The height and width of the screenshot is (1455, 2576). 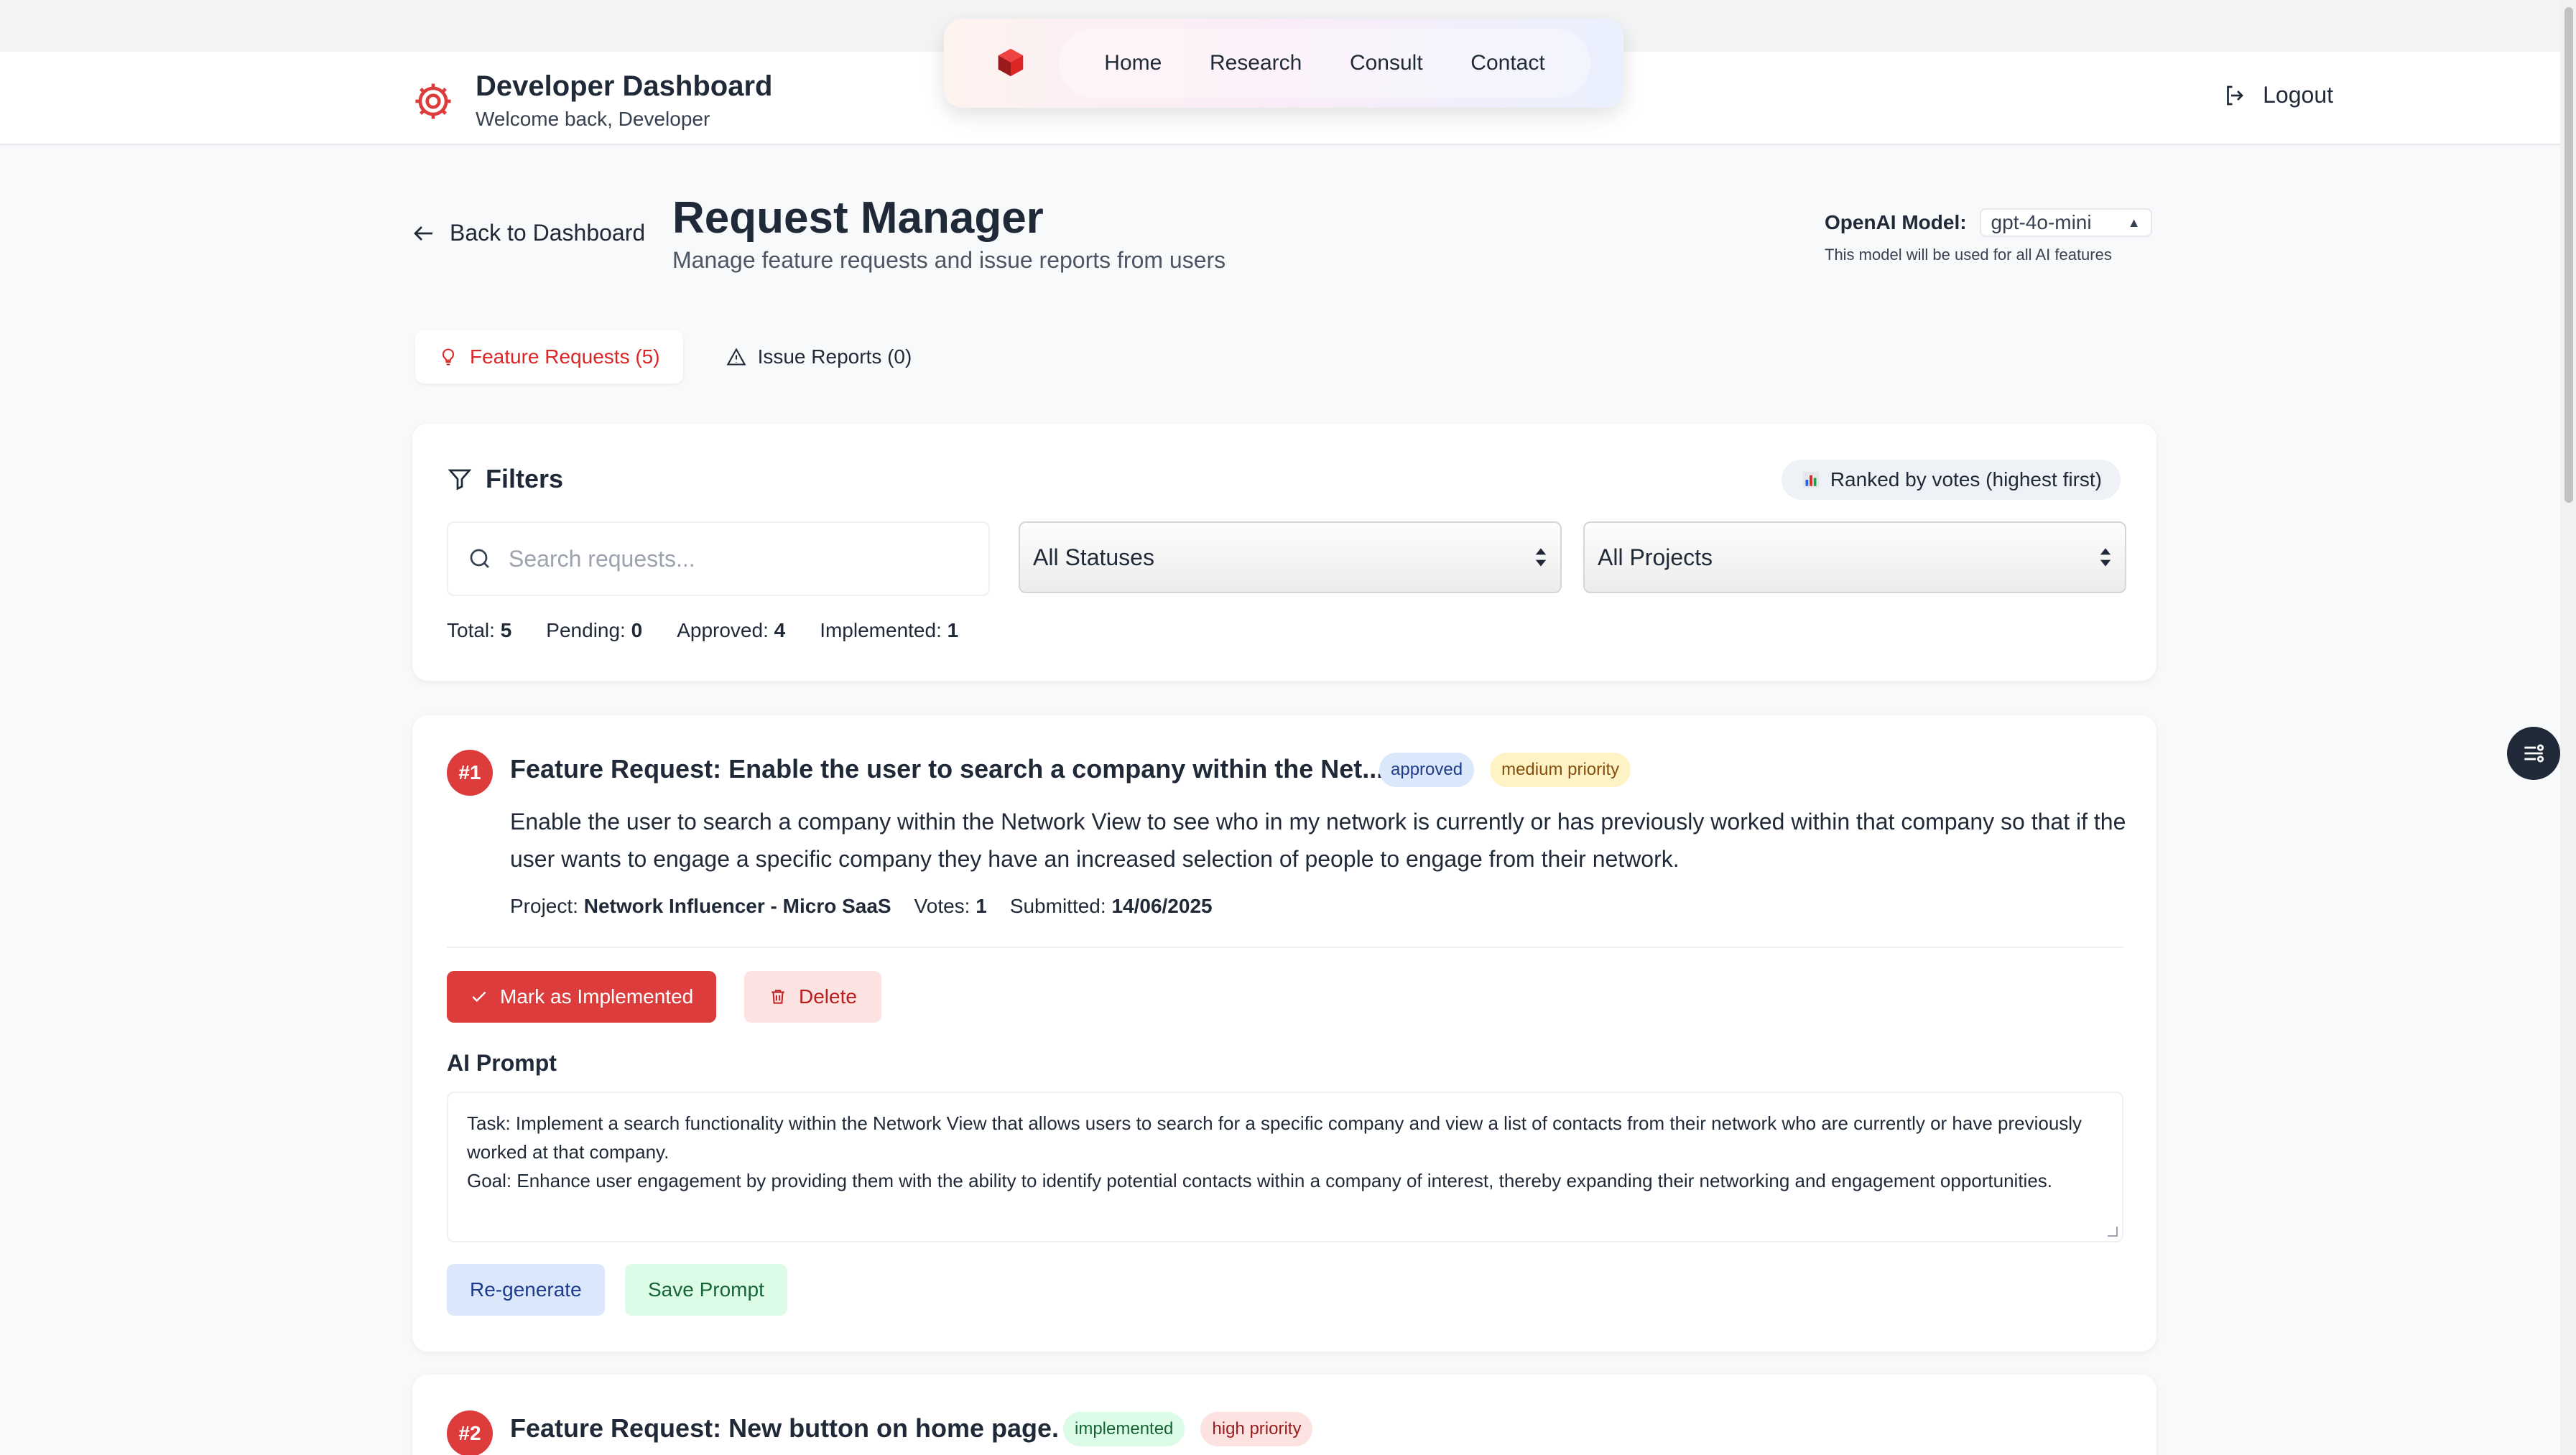 What do you see at coordinates (1188, 1429) in the screenshot?
I see `request-badges: implemented high priority` at bounding box center [1188, 1429].